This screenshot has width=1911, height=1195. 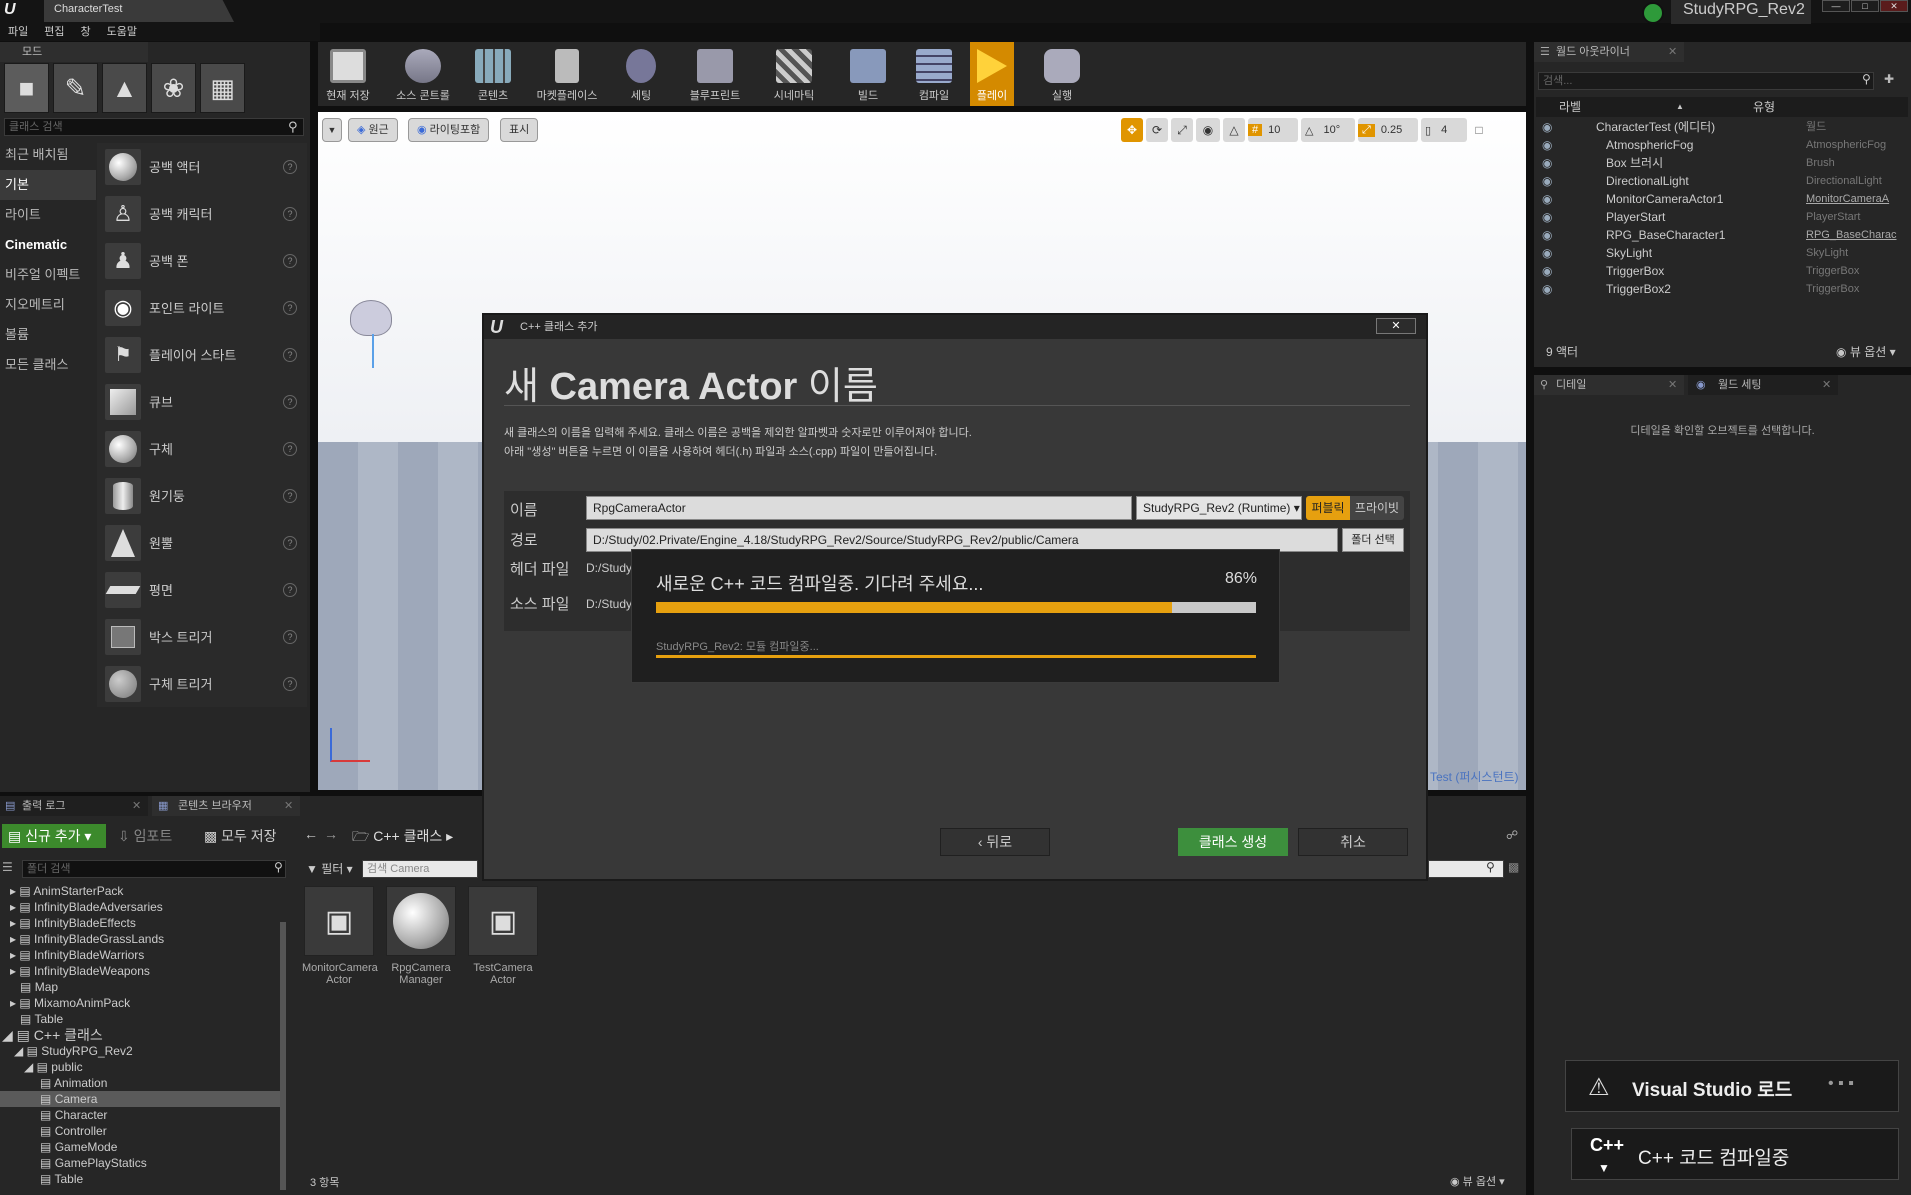 What do you see at coordinates (54, 836) in the screenshot?
I see `add-new-button: ▤ 신규 추가 ▾` at bounding box center [54, 836].